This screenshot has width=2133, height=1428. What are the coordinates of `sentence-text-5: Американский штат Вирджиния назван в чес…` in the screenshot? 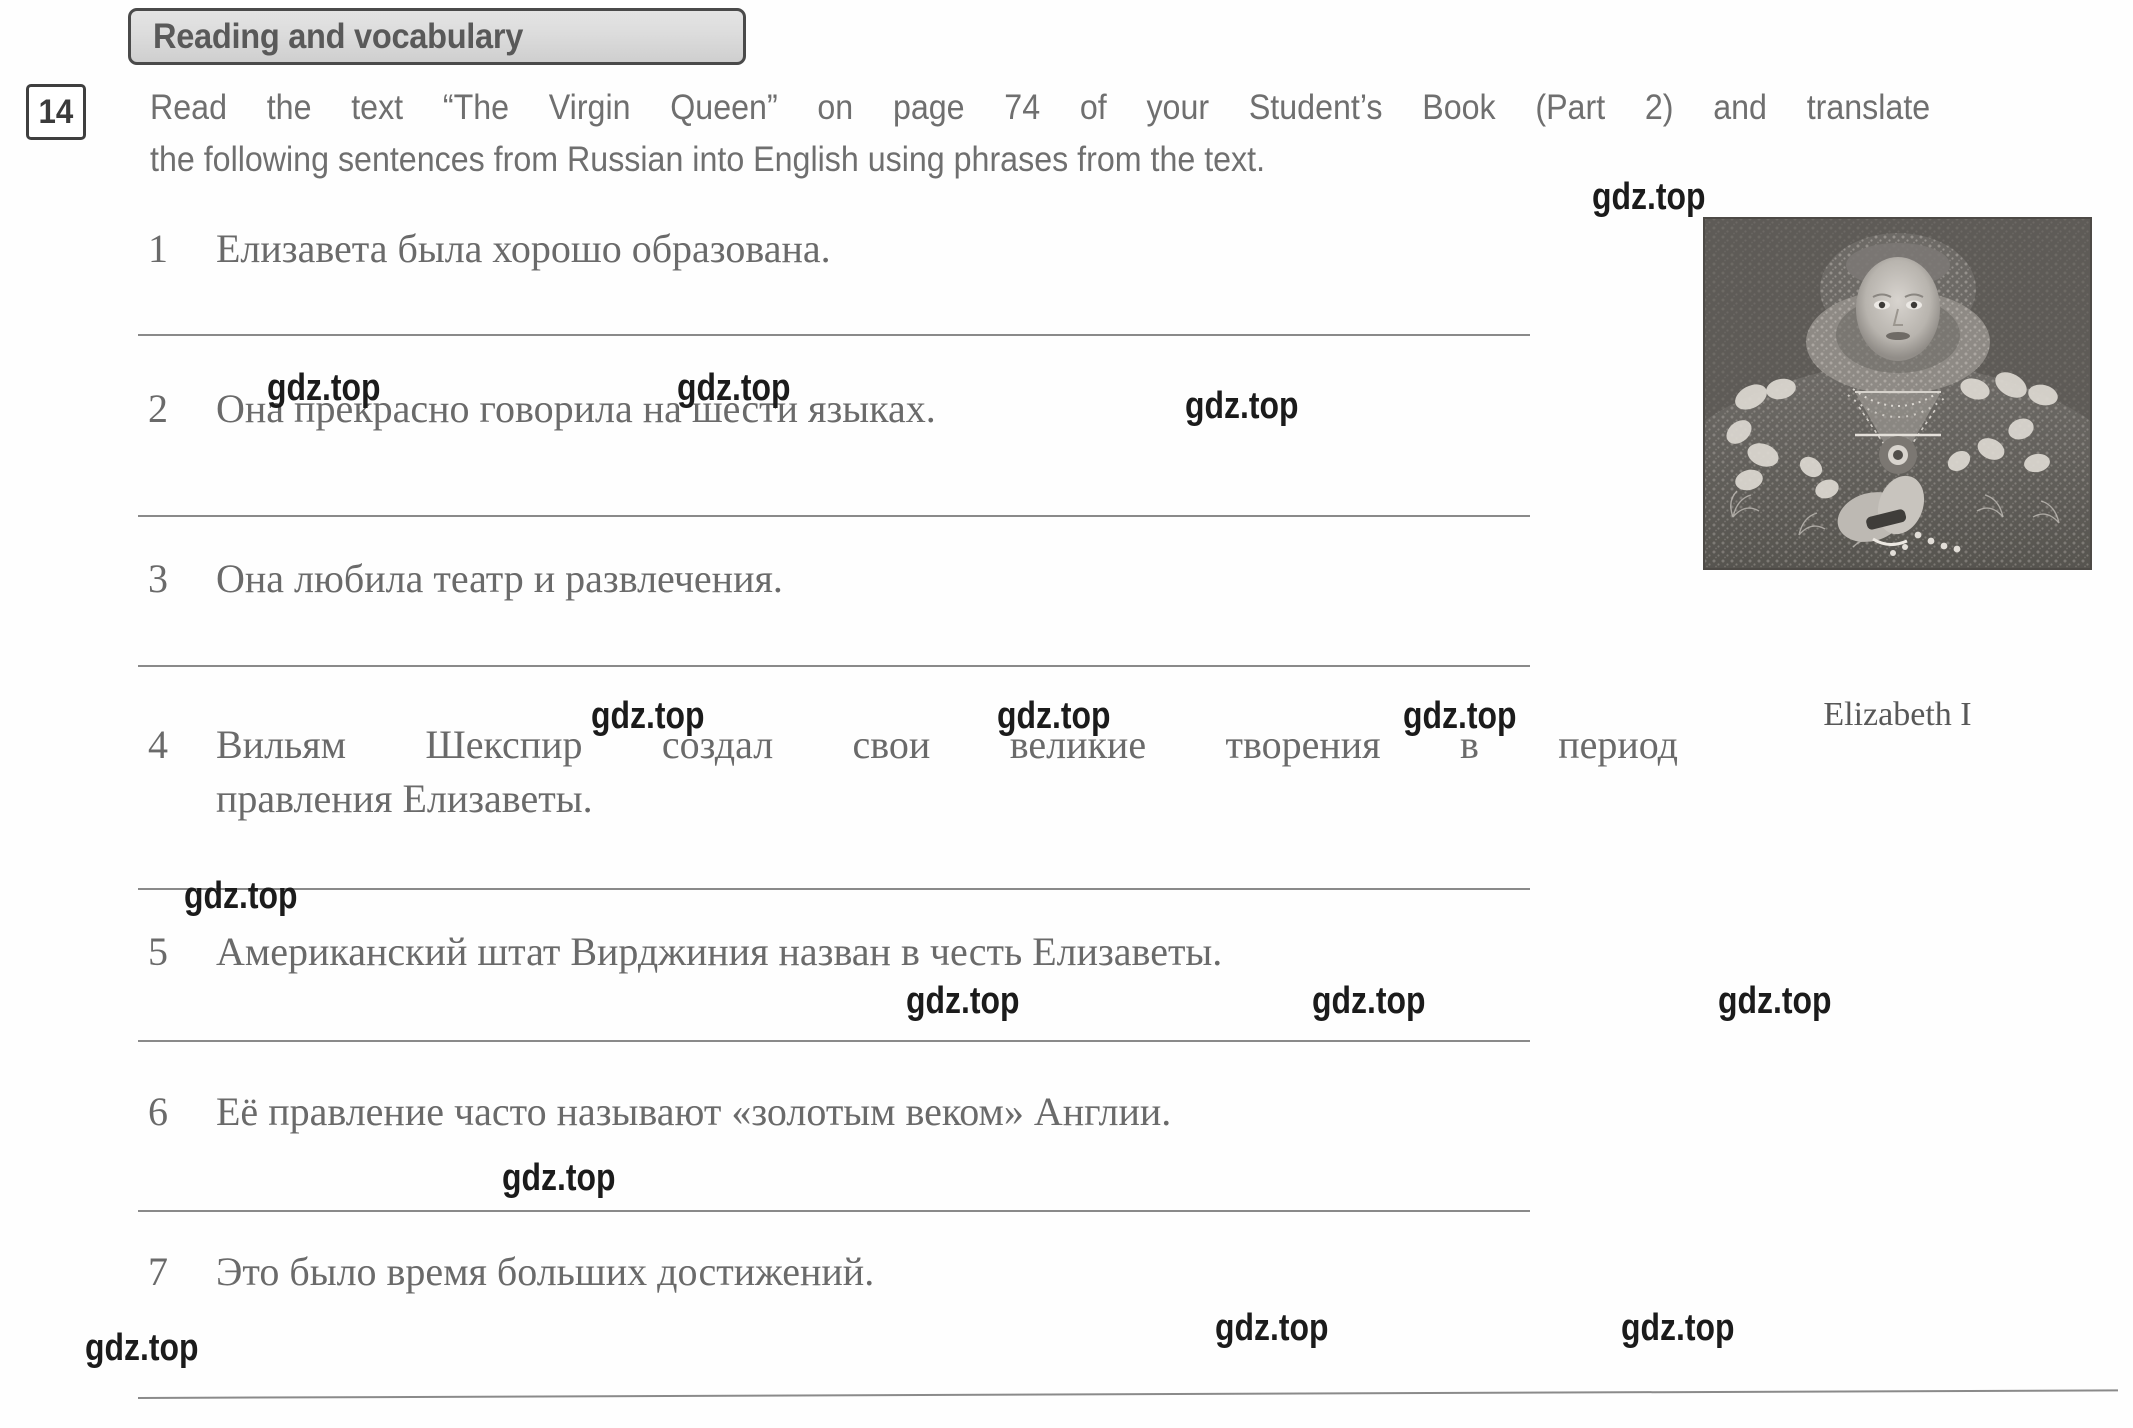 It's located at (719, 951).